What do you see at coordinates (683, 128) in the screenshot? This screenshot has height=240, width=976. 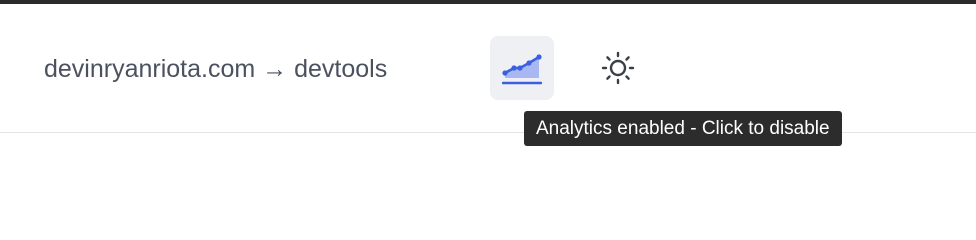 I see `analytics-tooltip: Analytics enabled - Click to disable` at bounding box center [683, 128].